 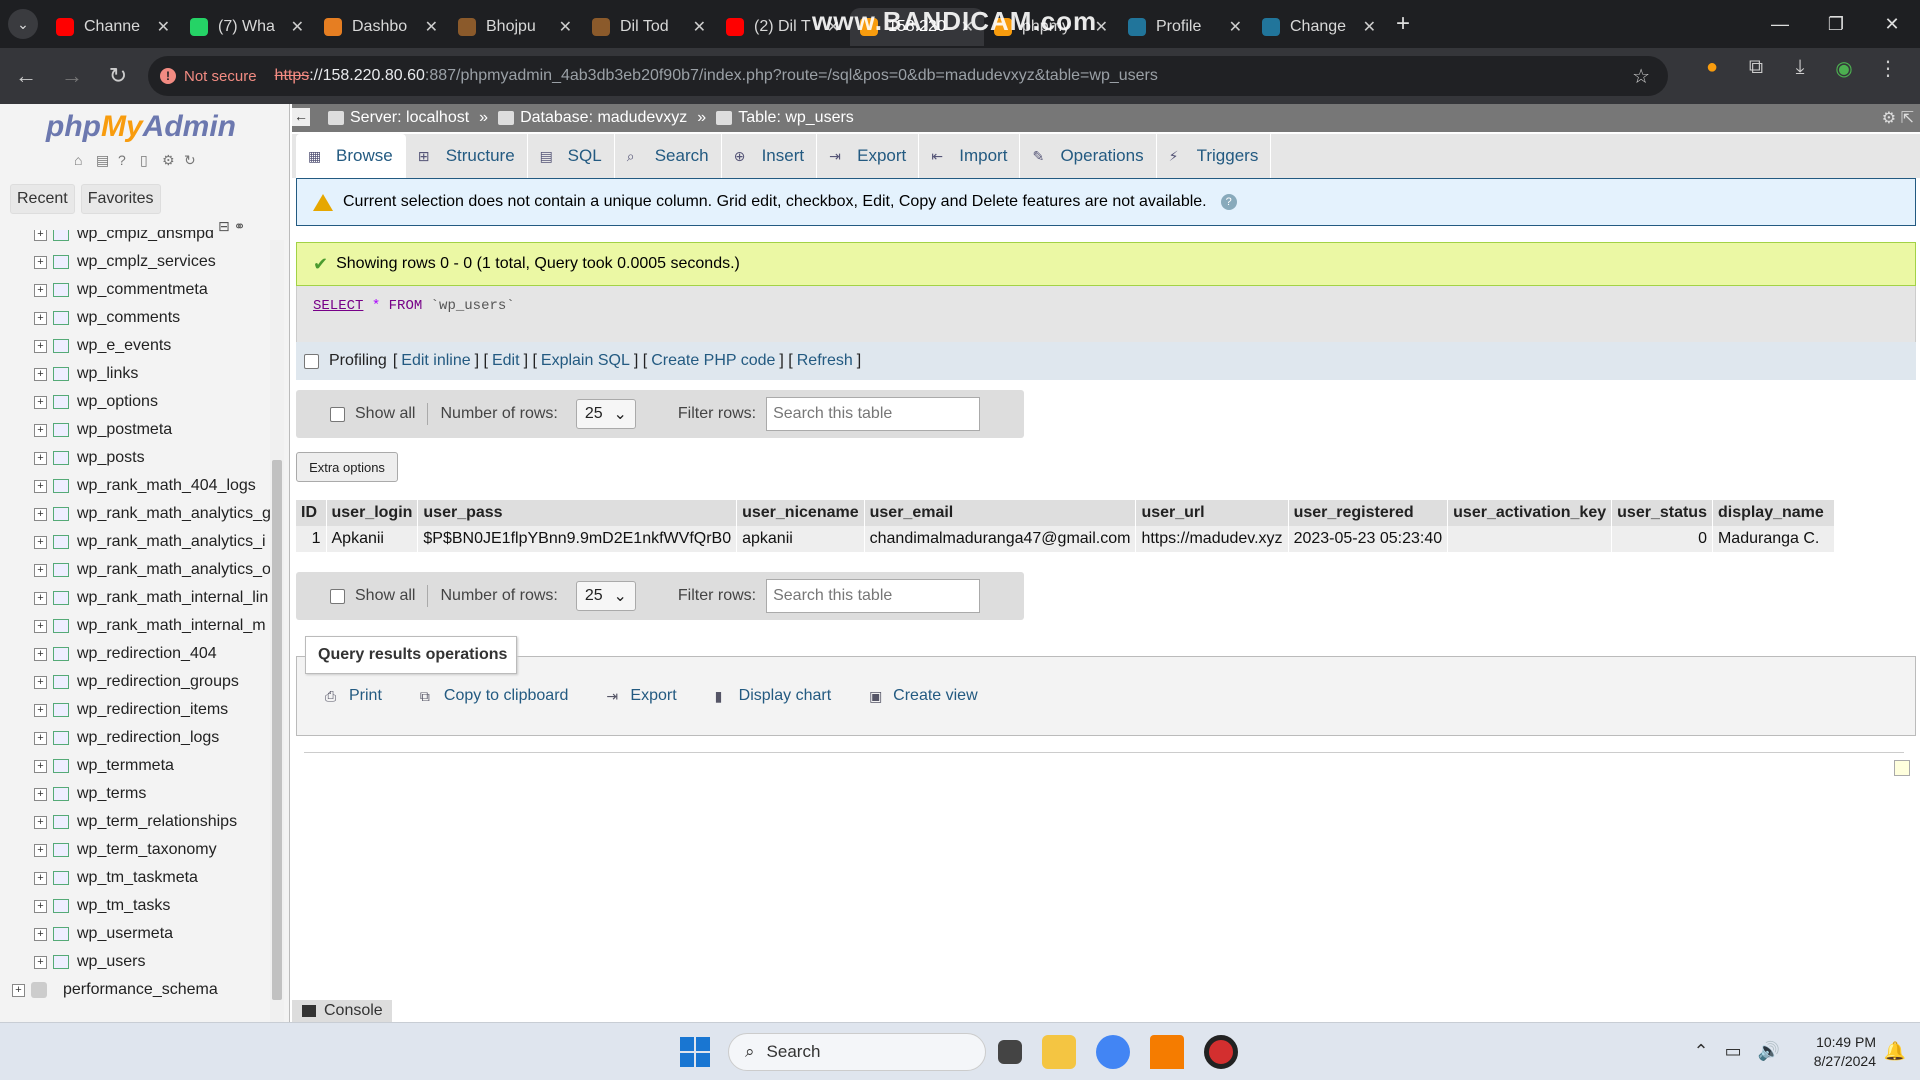 What do you see at coordinates (381, 27) in the screenshot?
I see `browser-tab: Dashbo ✕` at bounding box center [381, 27].